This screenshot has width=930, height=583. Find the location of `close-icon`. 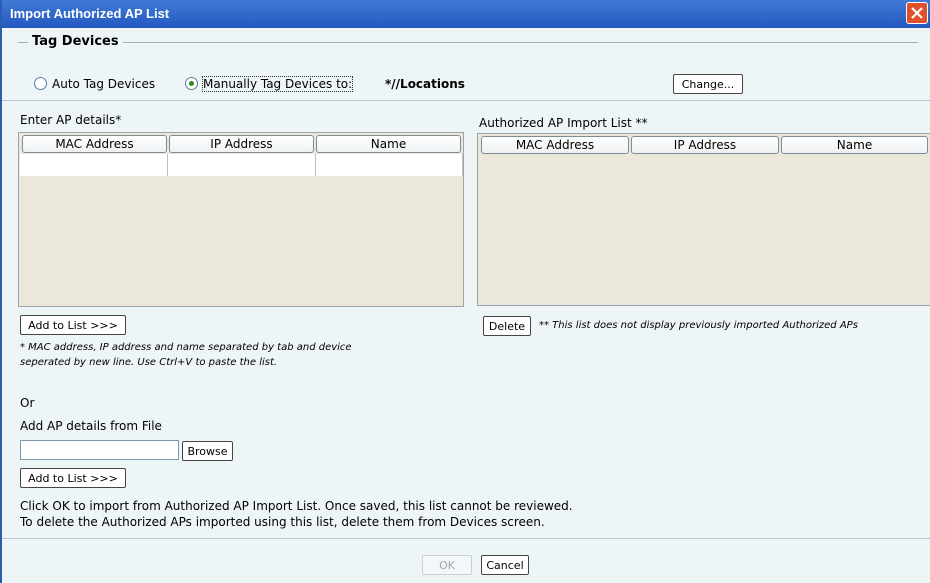

close-icon is located at coordinates (917, 13).